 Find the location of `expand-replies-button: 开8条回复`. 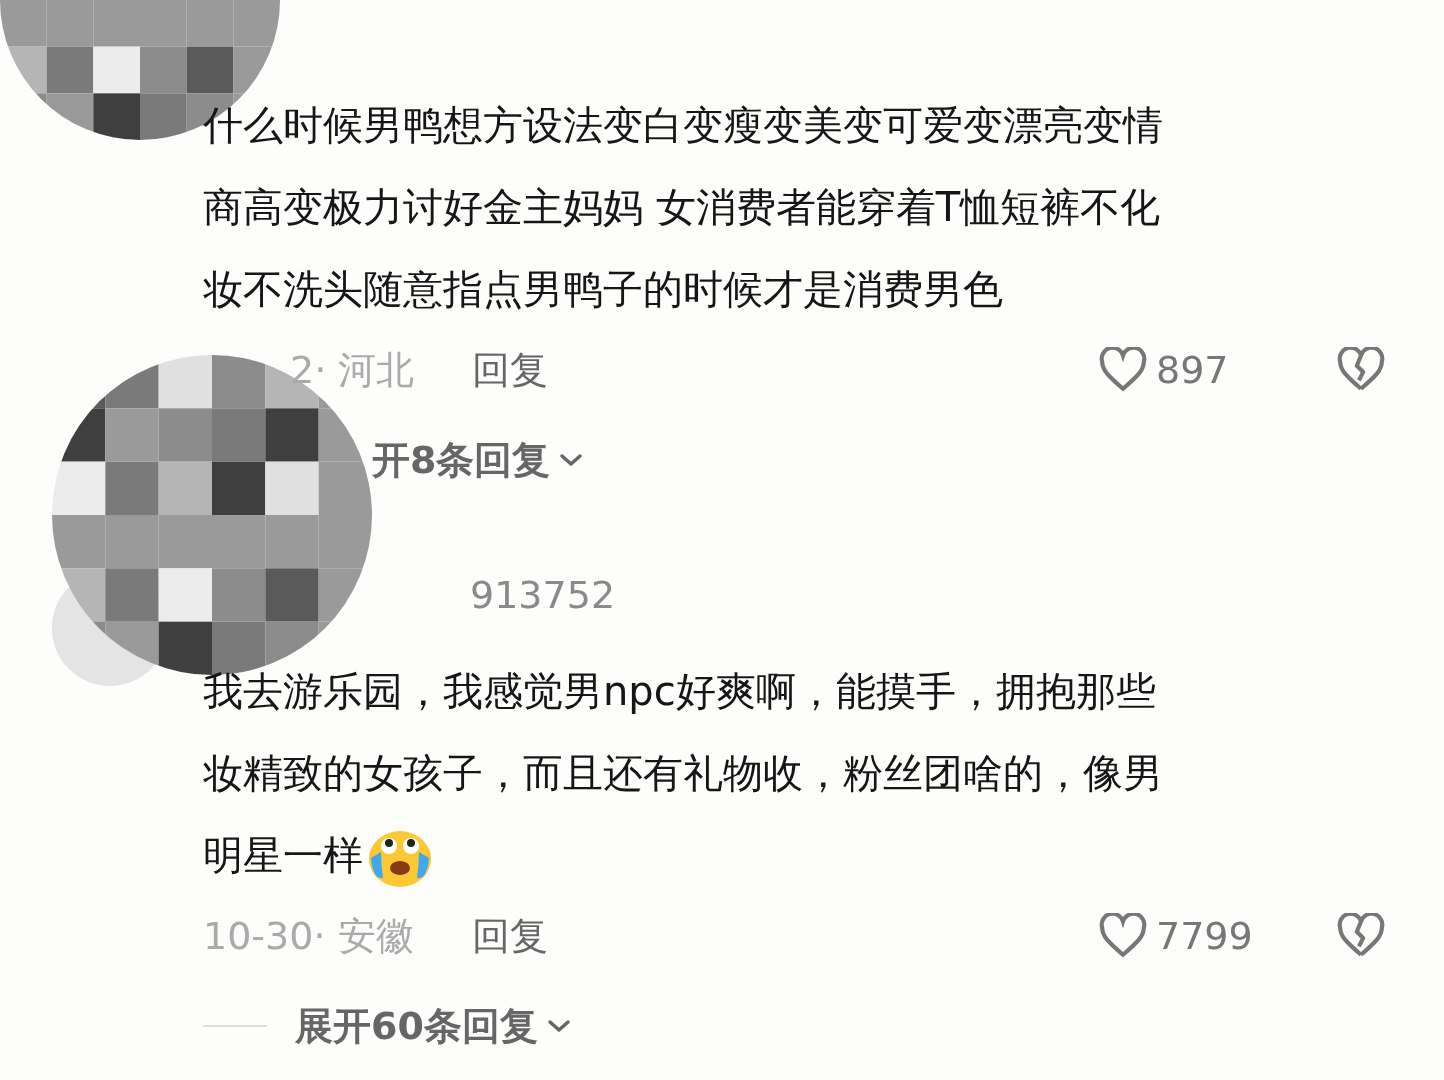

expand-replies-button: 开8条回复 is located at coordinates (478, 460).